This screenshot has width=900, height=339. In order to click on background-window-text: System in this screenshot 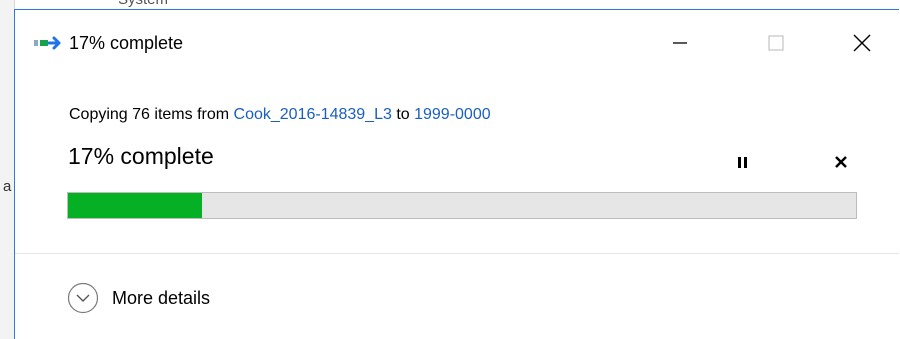, I will do `click(143, 4)`.